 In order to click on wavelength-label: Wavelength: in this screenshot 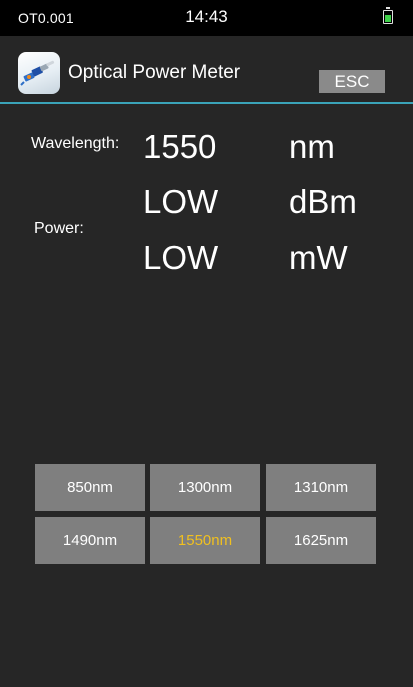, I will do `click(75, 143)`.